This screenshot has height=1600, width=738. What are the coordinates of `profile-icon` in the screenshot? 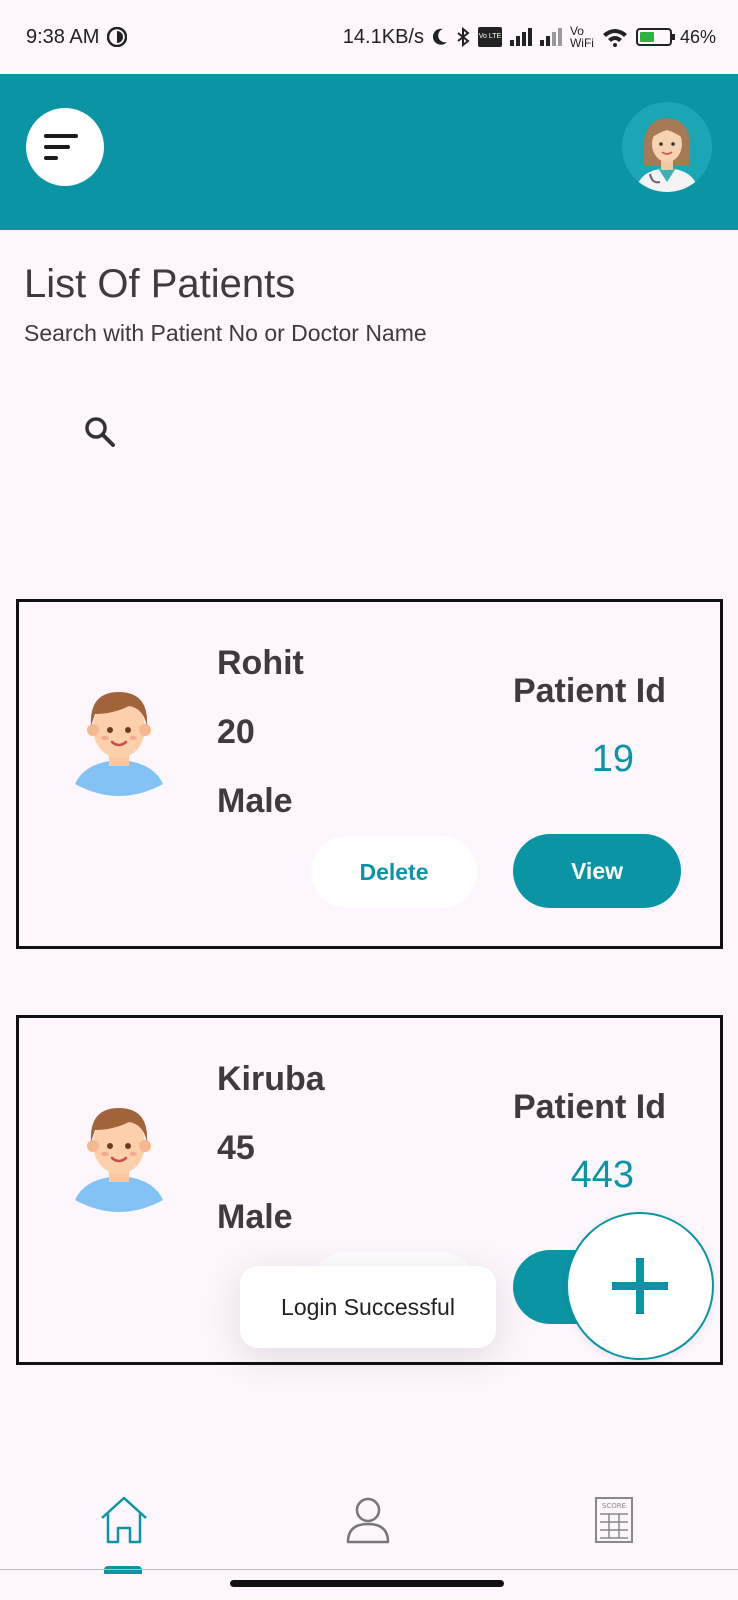 It's located at (368, 1520).